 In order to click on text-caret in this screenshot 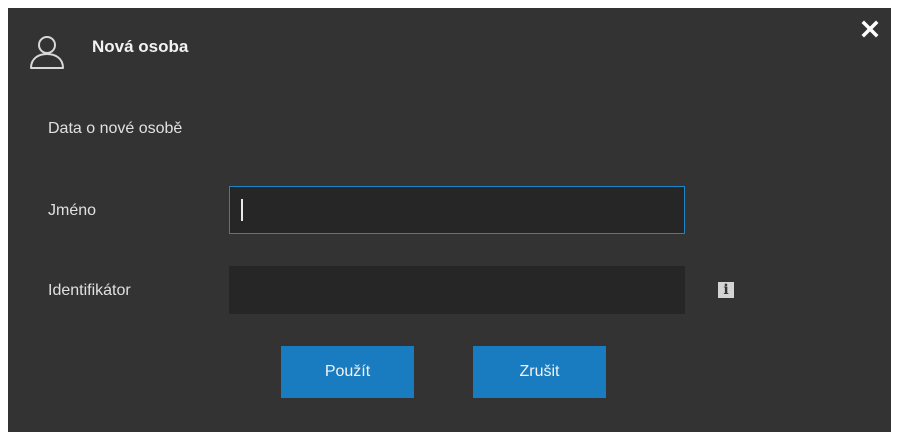, I will do `click(242, 210)`.